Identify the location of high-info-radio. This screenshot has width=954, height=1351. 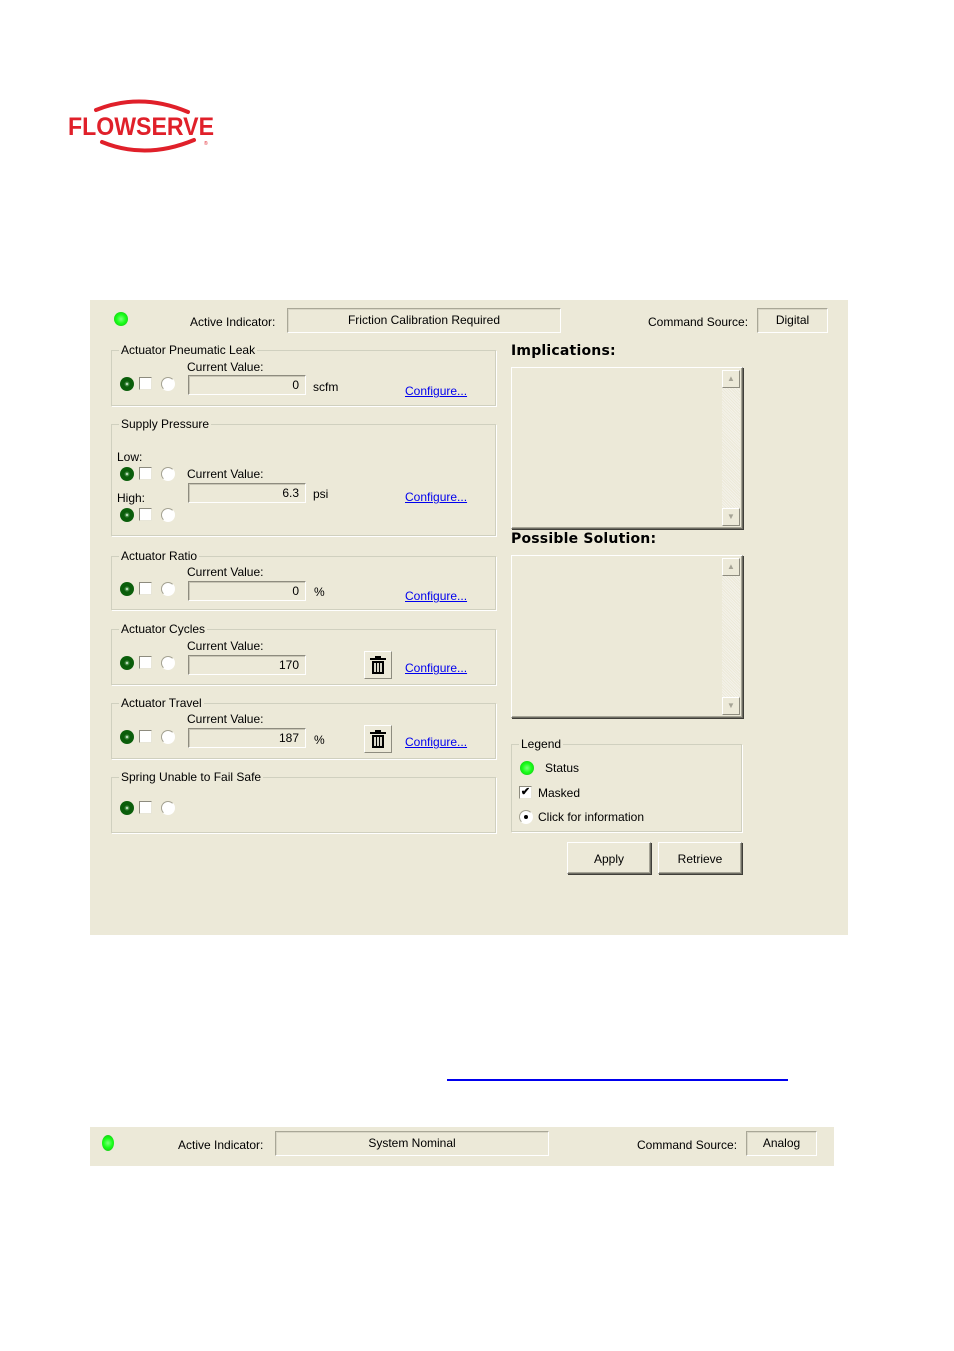
(168, 515).